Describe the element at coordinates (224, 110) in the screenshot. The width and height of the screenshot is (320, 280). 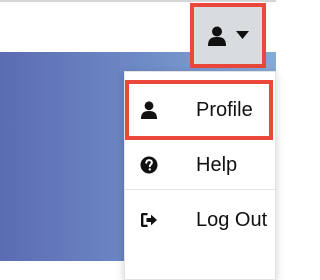
I see `menu-item-label: Profile` at that location.